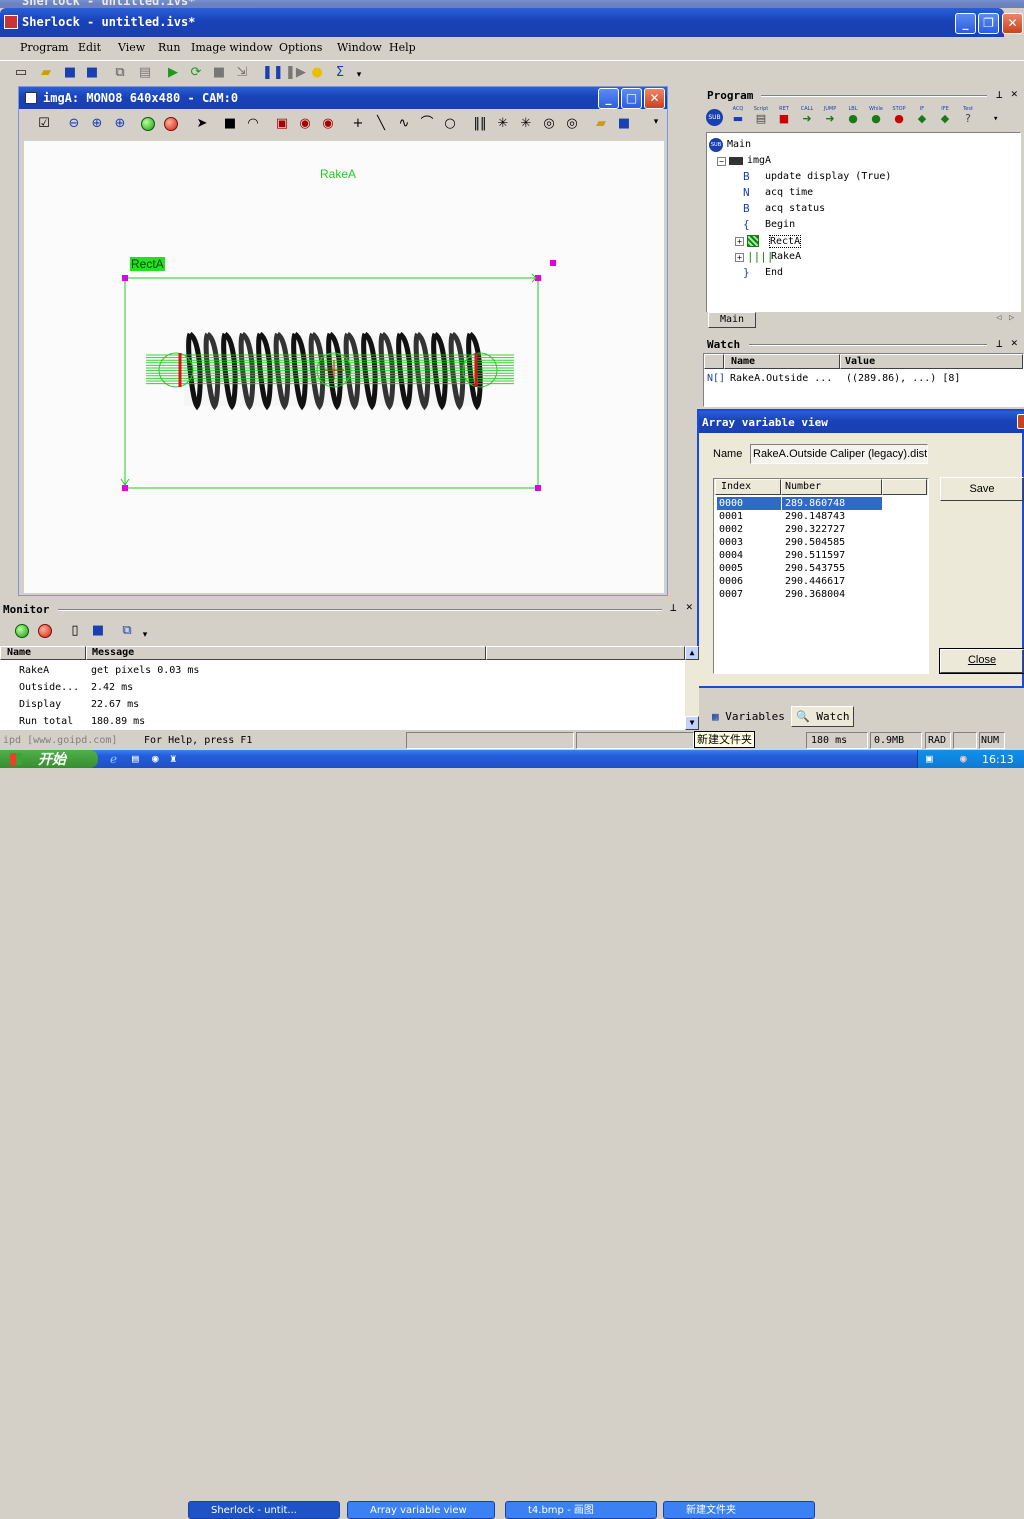 Image resolution: width=1024 pixels, height=1519 pixels. I want to click on sigma-icon: Σ, so click(340, 73).